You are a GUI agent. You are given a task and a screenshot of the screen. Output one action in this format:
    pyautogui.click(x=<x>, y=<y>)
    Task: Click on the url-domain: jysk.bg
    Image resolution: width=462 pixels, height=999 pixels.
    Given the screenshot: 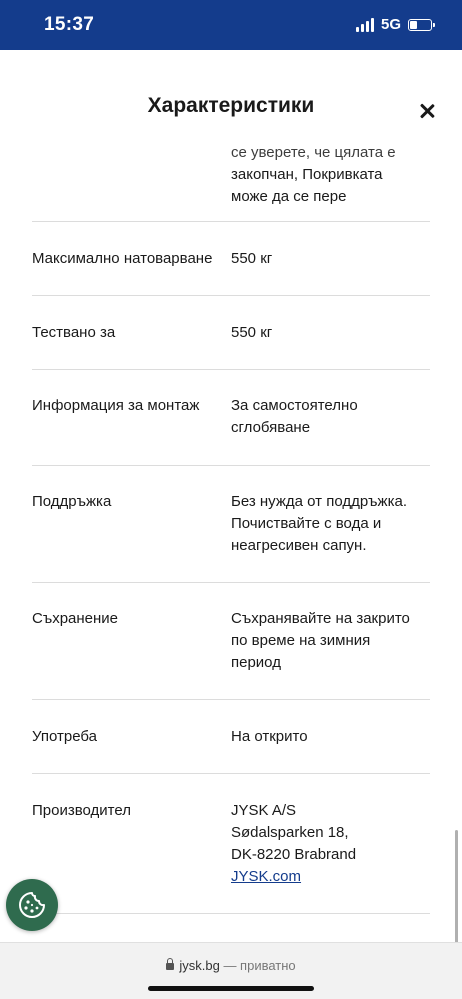 What is the action you would take?
    pyautogui.click(x=199, y=965)
    